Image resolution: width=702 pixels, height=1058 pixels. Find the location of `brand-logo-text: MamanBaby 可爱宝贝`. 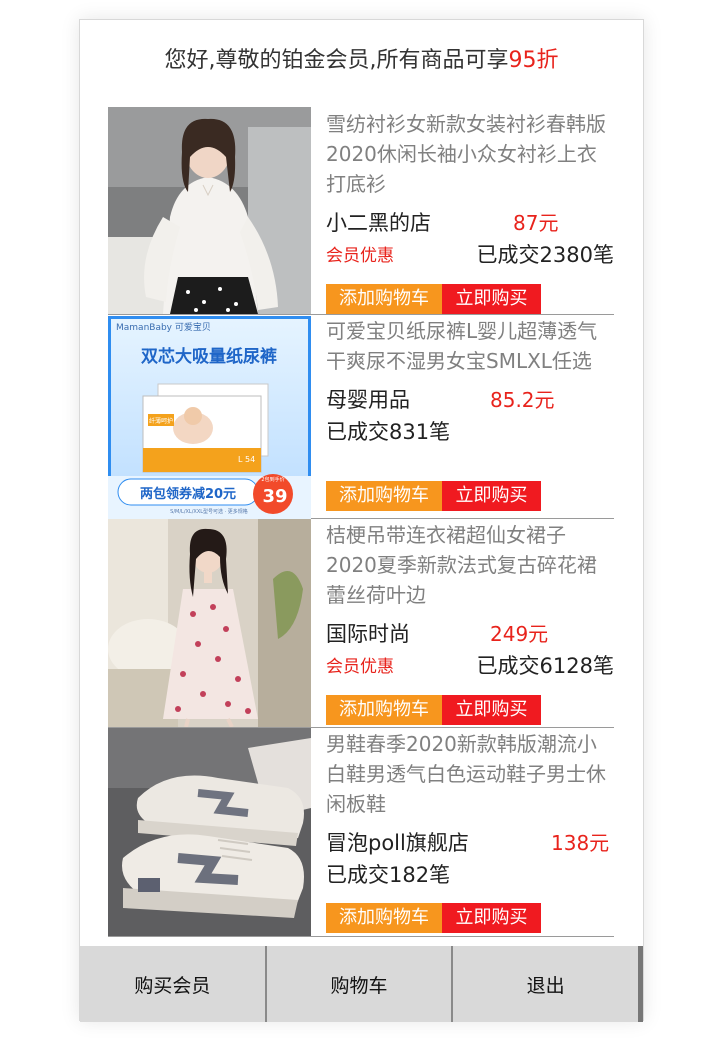

brand-logo-text: MamanBaby 可爱宝贝 is located at coordinates (163, 327).